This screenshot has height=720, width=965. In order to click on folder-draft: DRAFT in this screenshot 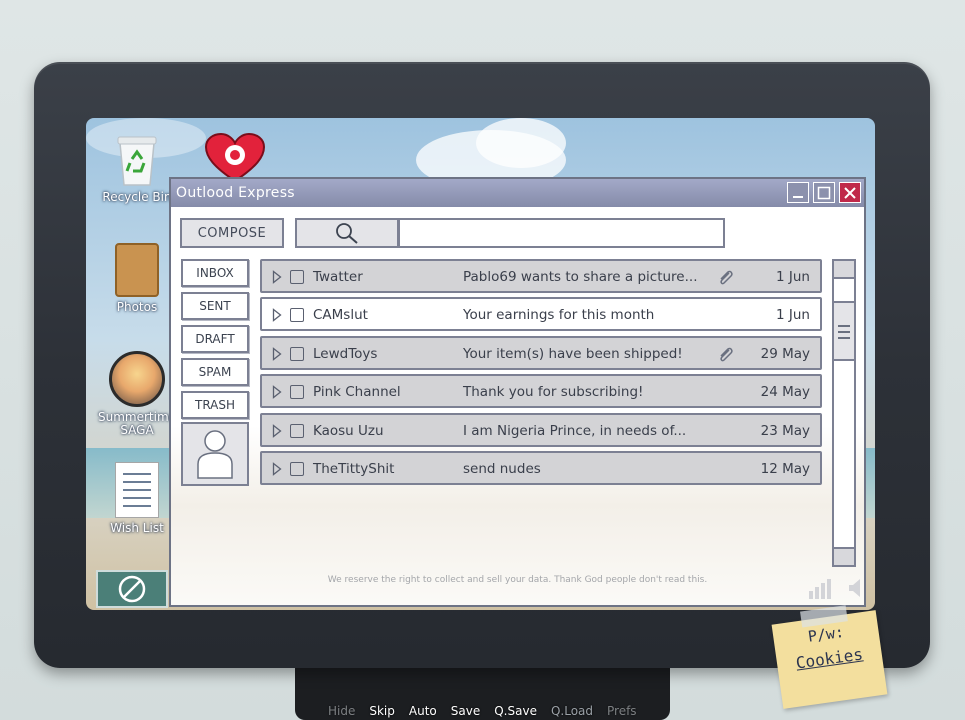, I will do `click(215, 339)`.